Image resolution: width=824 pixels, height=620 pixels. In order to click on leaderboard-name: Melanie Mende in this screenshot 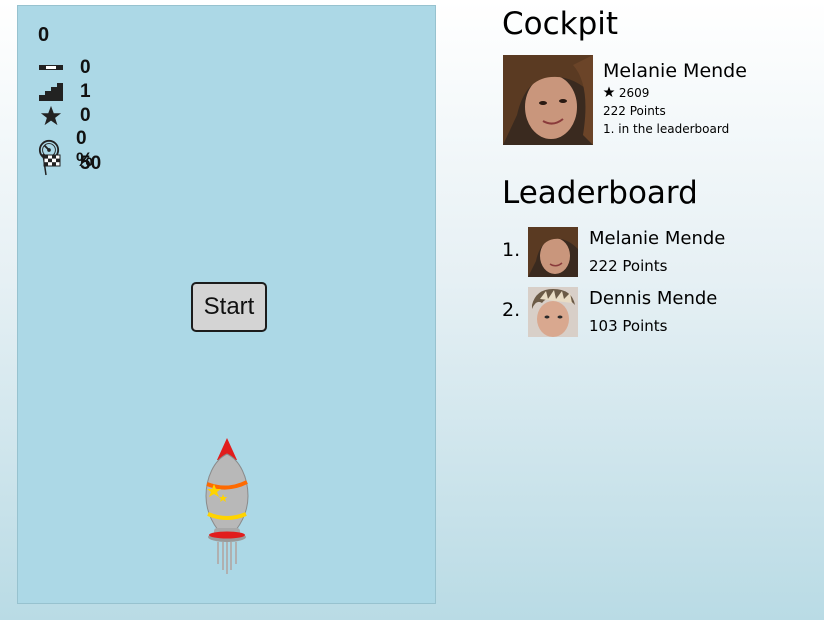, I will do `click(657, 238)`.